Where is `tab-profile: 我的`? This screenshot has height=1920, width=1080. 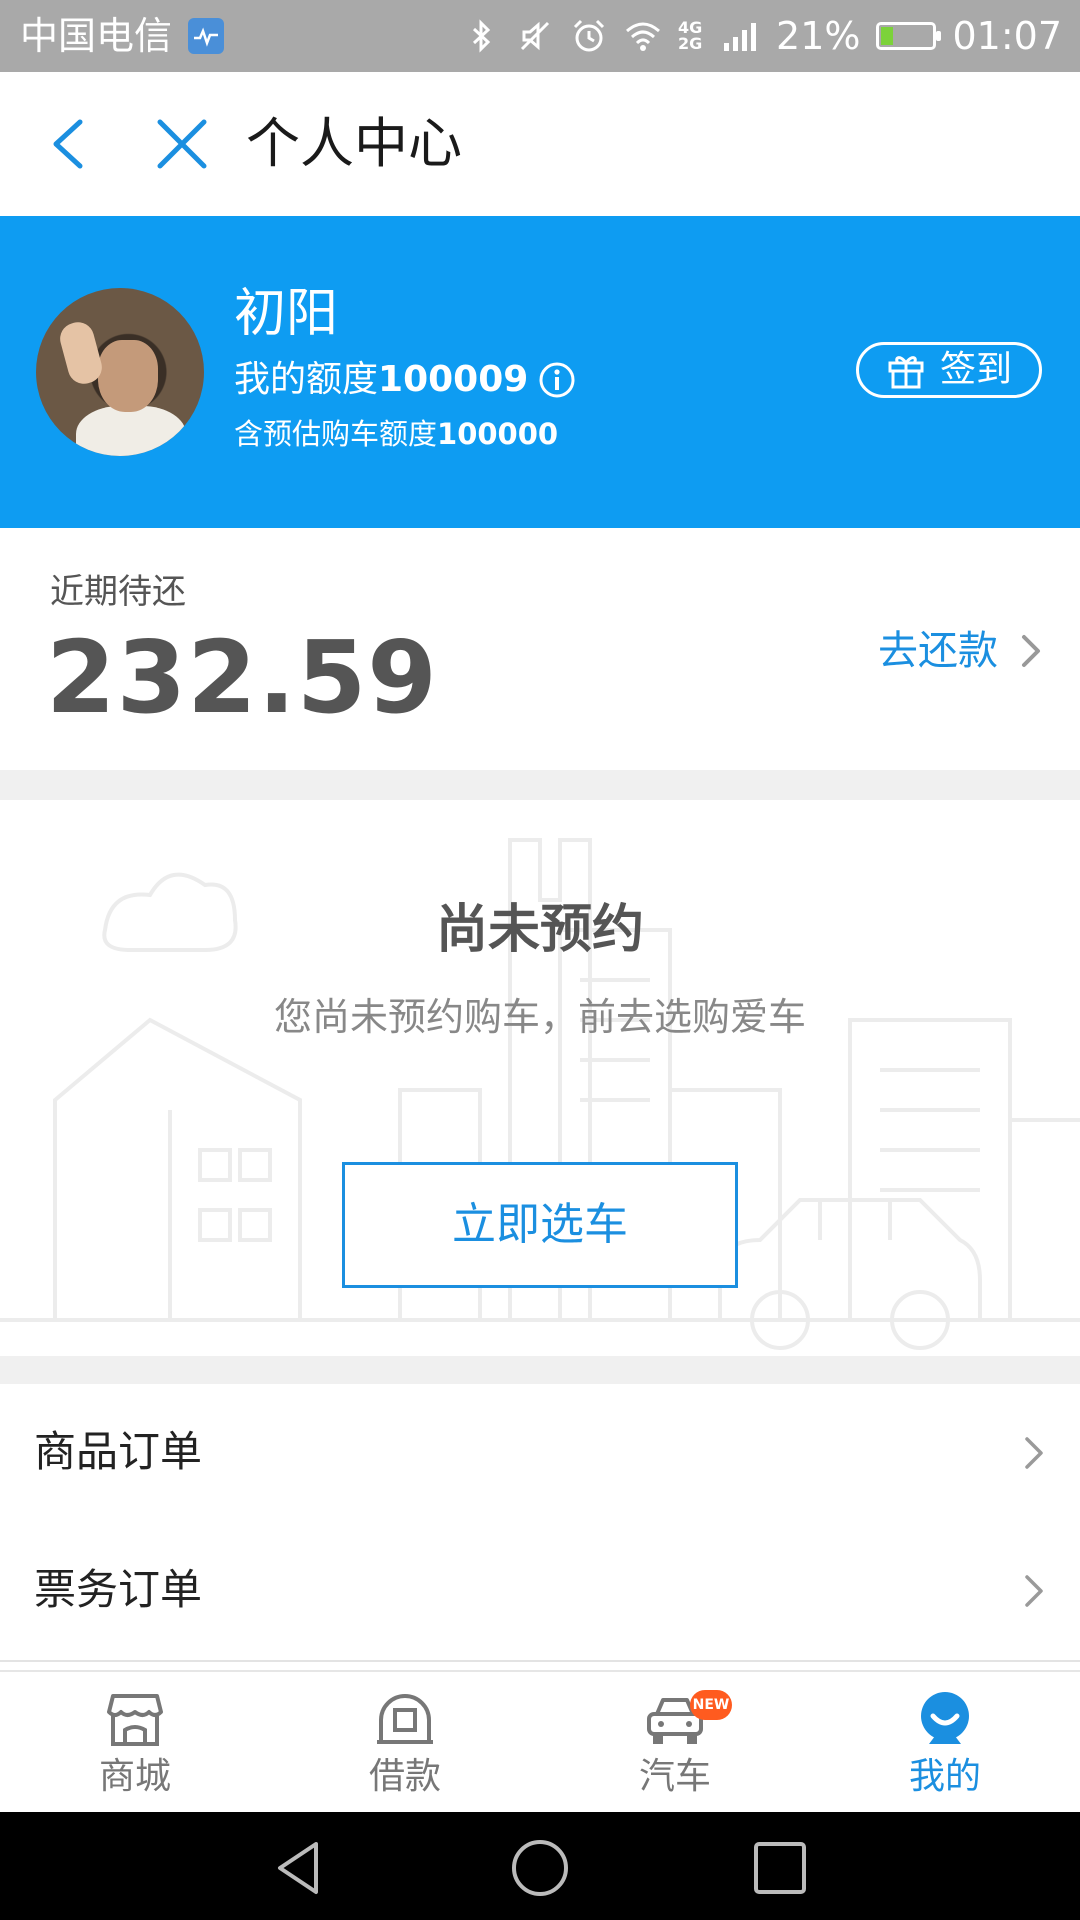
tab-profile: 我的 is located at coordinates (945, 1743).